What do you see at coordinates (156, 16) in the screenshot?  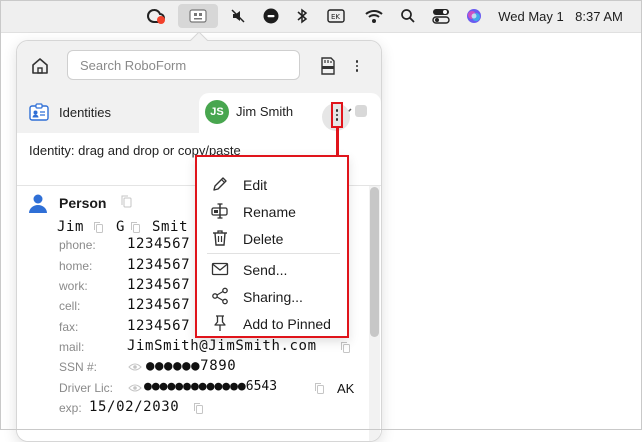 I see `creative-cloud-icon` at bounding box center [156, 16].